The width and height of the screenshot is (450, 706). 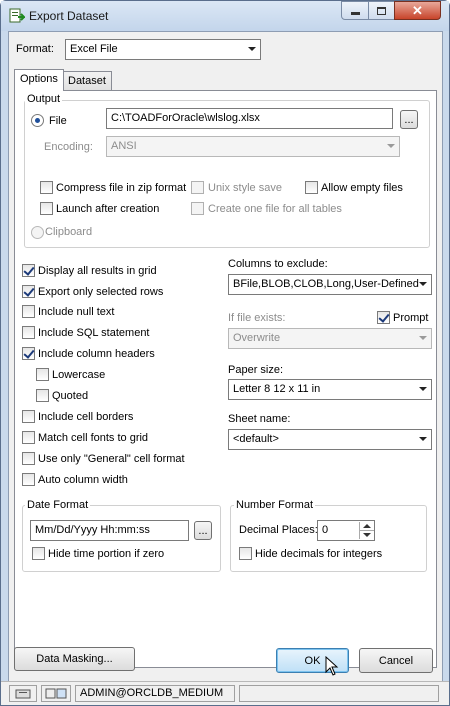 I want to click on cancel-button: Cancel, so click(x=396, y=660).